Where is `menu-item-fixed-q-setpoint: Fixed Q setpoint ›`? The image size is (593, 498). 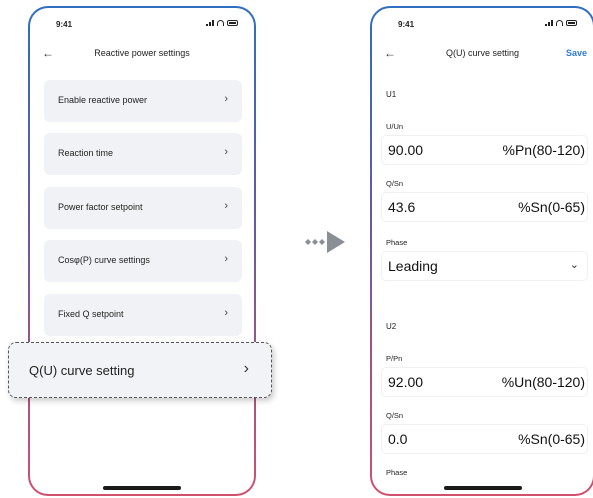 menu-item-fixed-q-setpoint: Fixed Q setpoint › is located at coordinates (143, 315).